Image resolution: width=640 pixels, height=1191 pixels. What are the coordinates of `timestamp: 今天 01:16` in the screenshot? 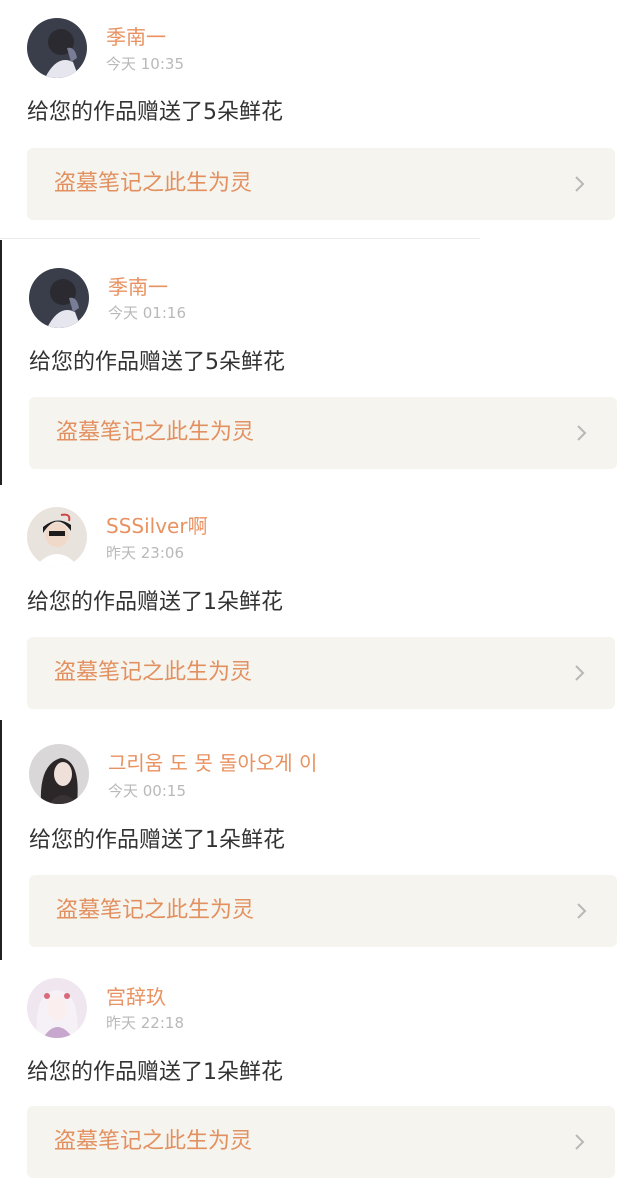 It's located at (147, 313).